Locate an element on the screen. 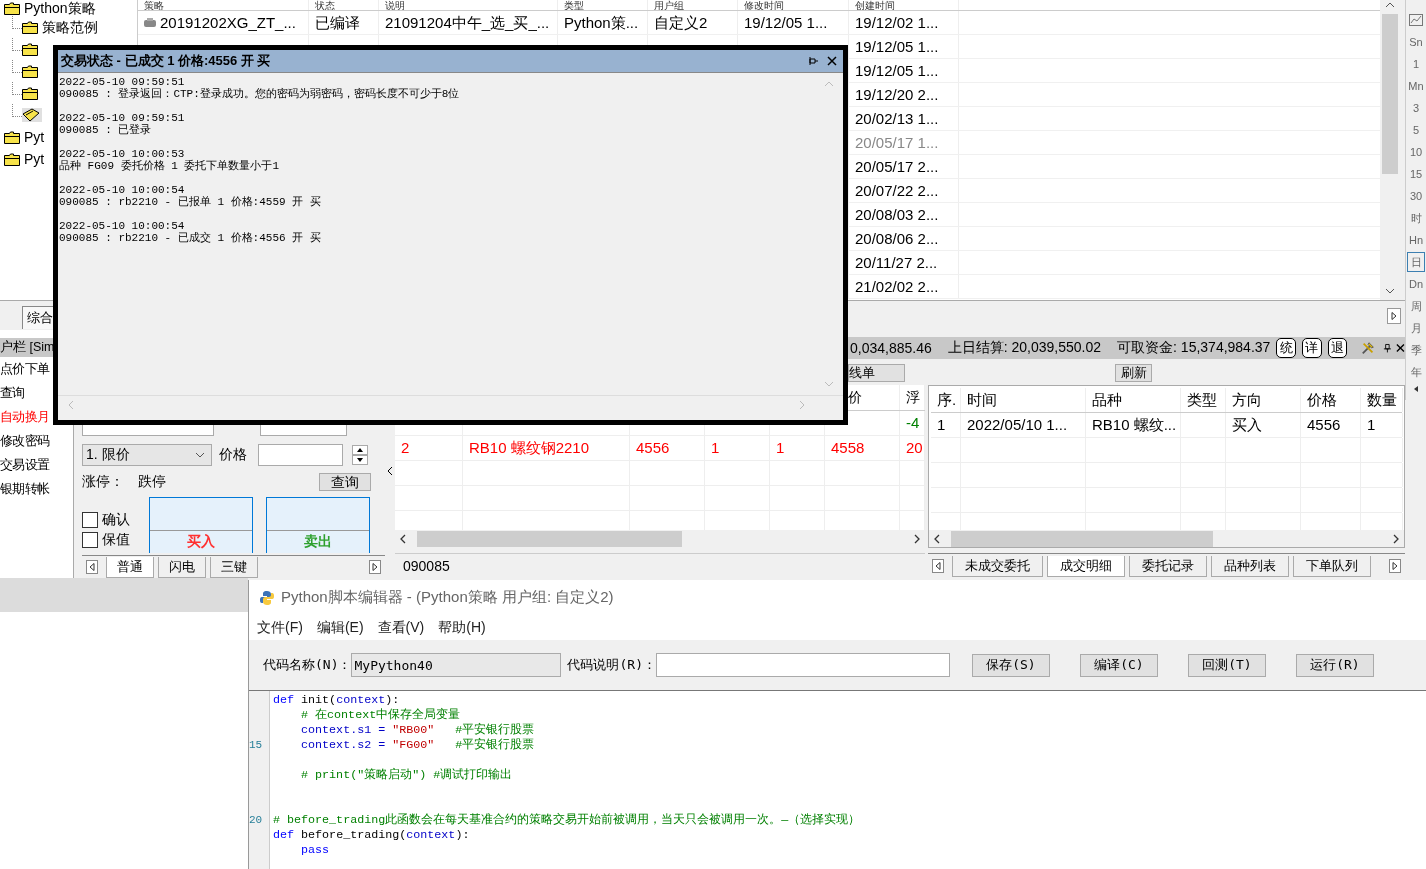 The height and width of the screenshot is (869, 1426). horizontal-scrollbar is located at coordinates (1166, 539).